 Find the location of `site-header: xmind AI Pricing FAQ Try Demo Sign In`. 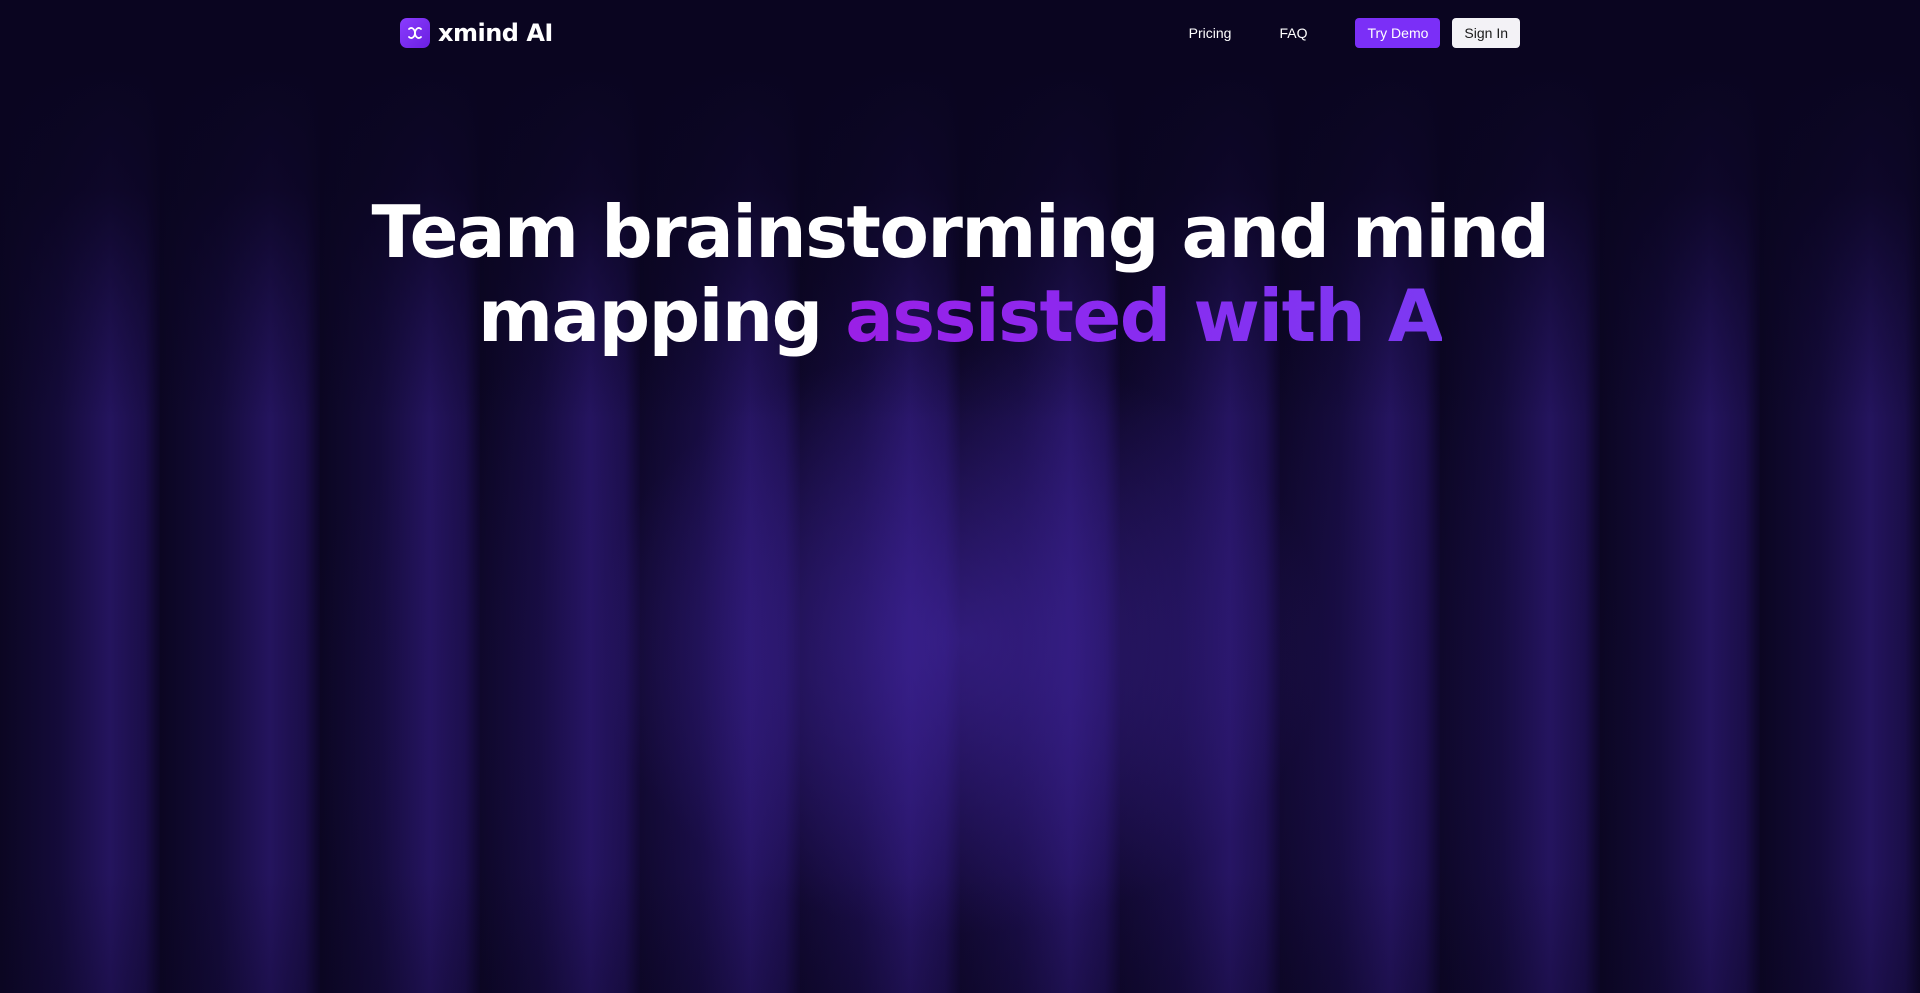

site-header: xmind AI Pricing FAQ Try Demo Sign In is located at coordinates (960, 33).